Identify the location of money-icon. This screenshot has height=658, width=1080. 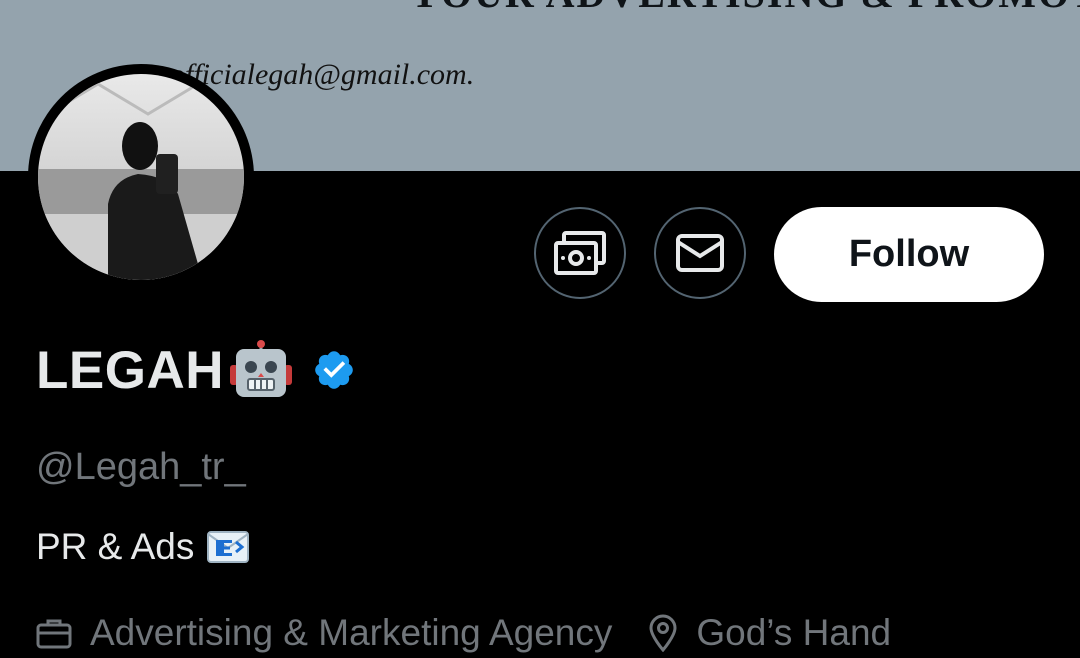
(580, 253).